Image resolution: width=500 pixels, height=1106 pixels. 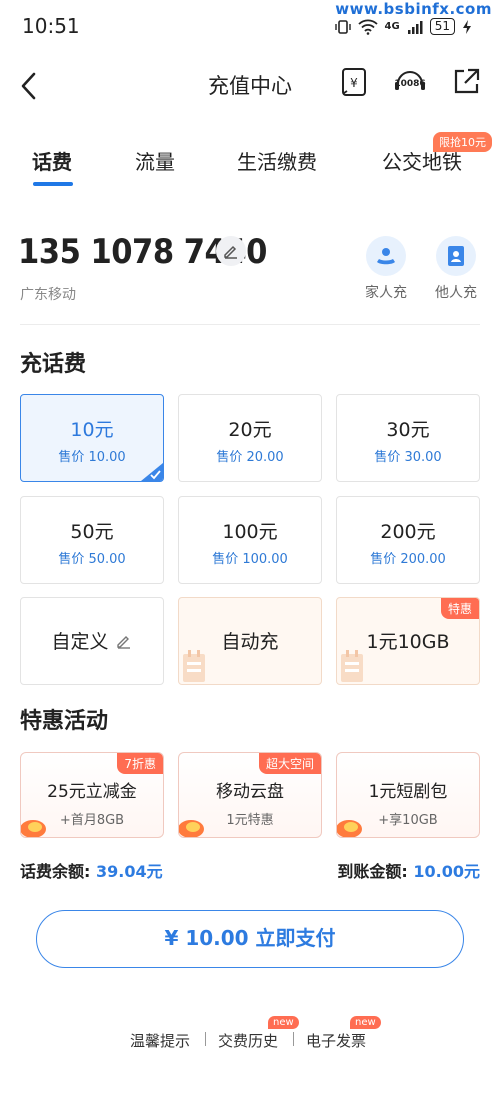 I want to click on promo-tag: 7折惠, so click(x=140, y=763).